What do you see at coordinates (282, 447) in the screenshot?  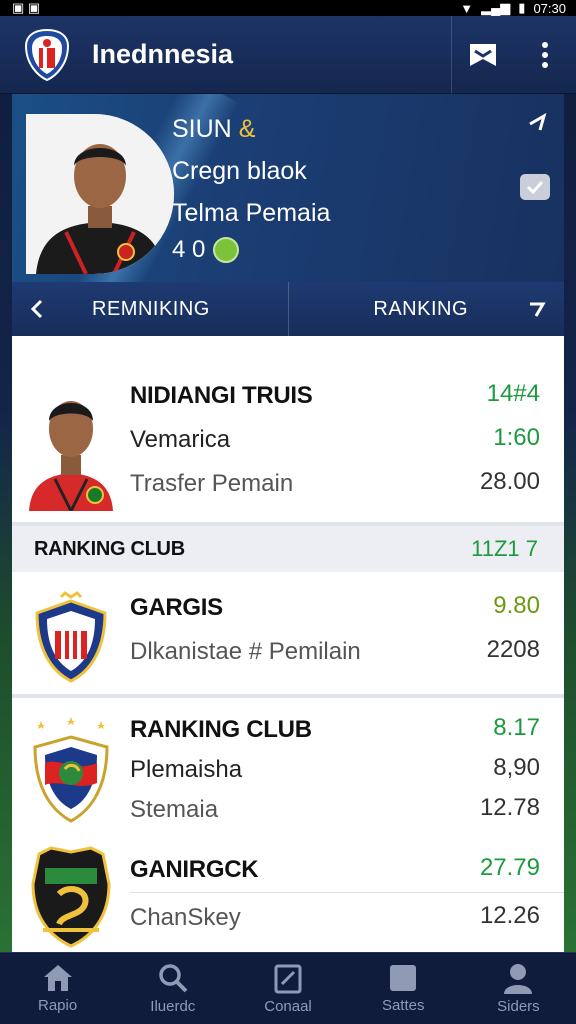 I see `player-info: NIDIANGI TRUIS Vemarica Trasfer Pemain` at bounding box center [282, 447].